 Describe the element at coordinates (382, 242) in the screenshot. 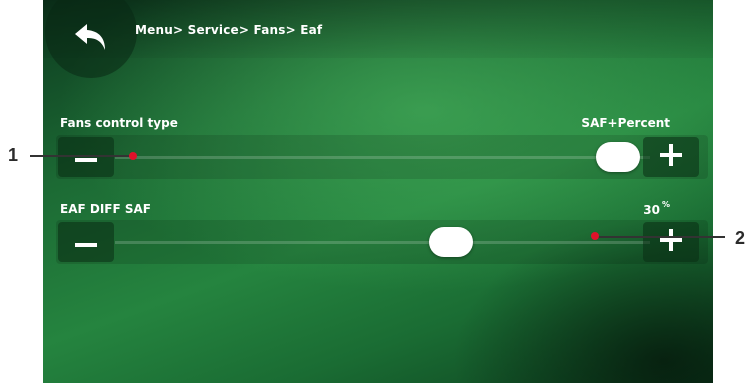

I see `eaf-diff-saf-track` at that location.